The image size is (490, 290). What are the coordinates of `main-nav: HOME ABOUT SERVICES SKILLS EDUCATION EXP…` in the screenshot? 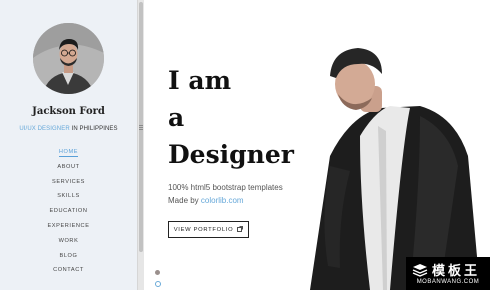 It's located at (68, 213).